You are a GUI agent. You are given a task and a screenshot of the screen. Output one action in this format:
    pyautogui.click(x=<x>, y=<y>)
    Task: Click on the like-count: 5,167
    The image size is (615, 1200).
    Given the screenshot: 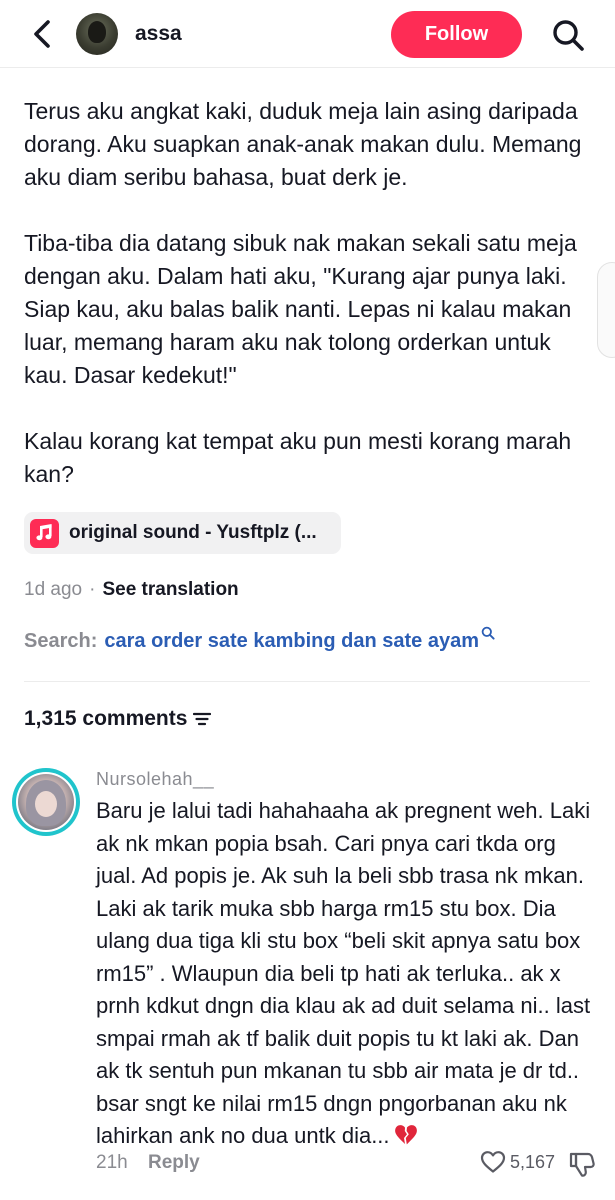 What is the action you would take?
    pyautogui.click(x=533, y=1161)
    